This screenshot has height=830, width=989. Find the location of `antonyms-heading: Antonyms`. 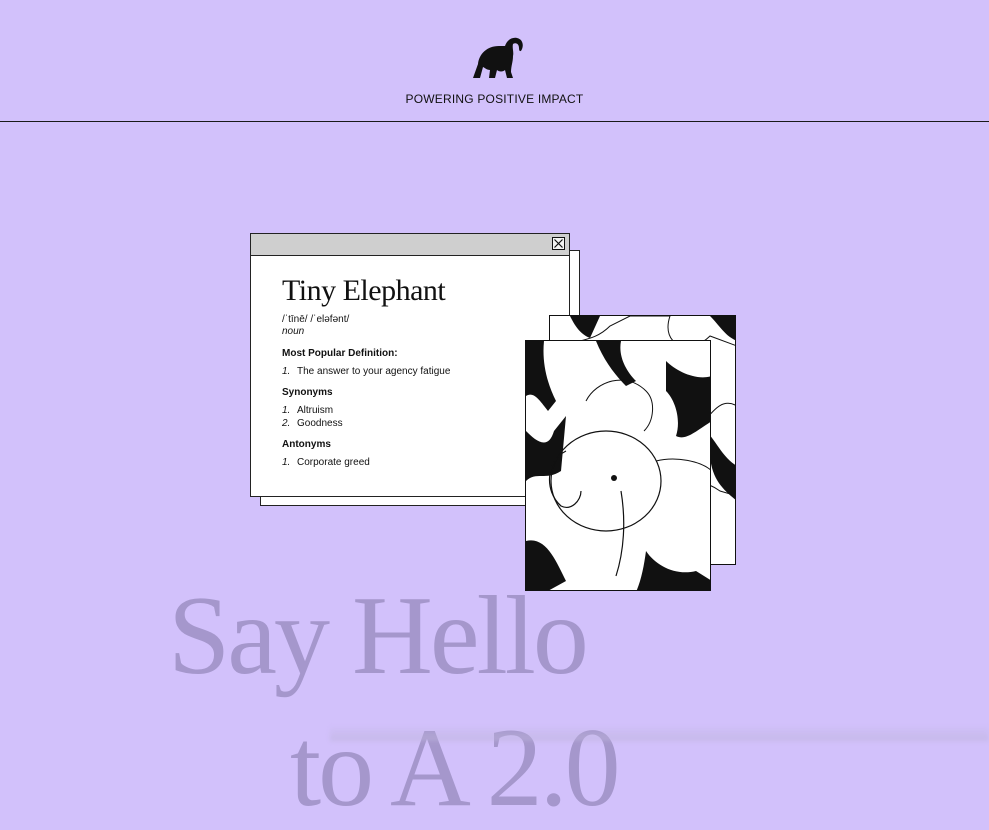

antonyms-heading: Antonyms is located at coordinates (306, 444).